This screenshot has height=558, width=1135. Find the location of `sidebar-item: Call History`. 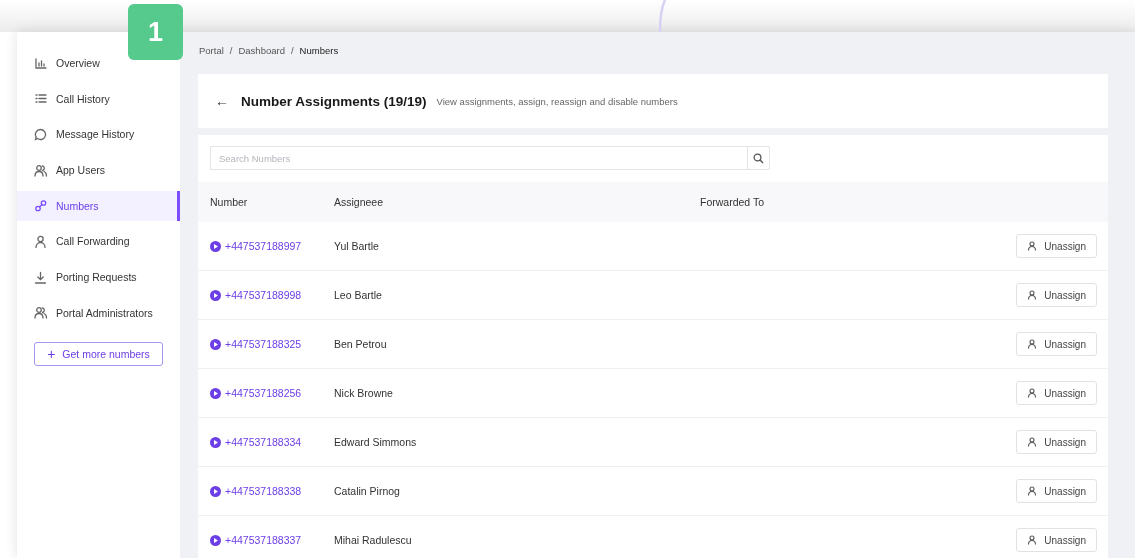

sidebar-item: Call History is located at coordinates (98, 98).